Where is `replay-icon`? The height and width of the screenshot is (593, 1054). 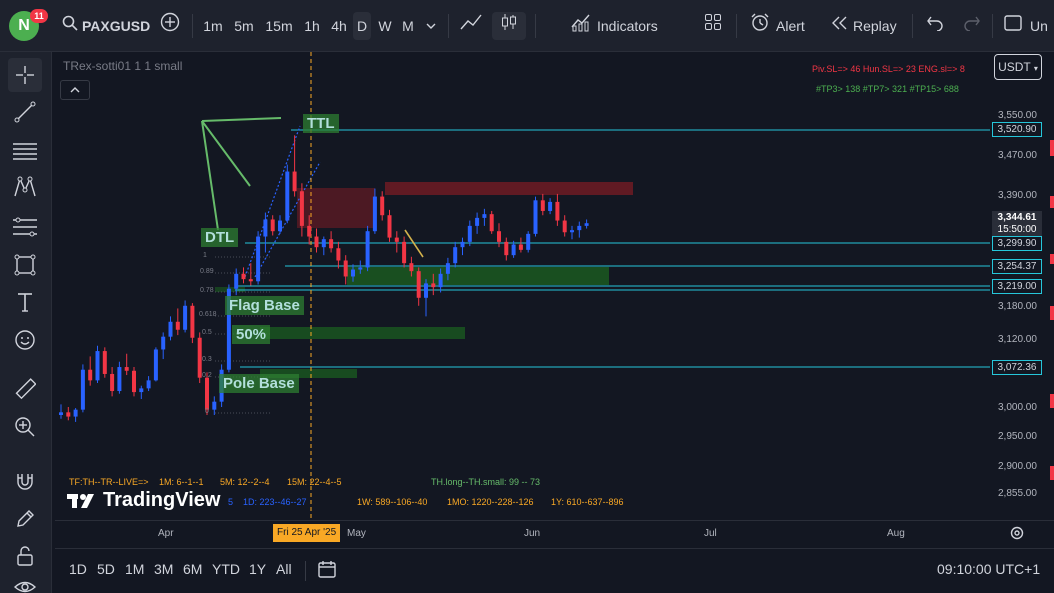
replay-icon is located at coordinates (839, 26).